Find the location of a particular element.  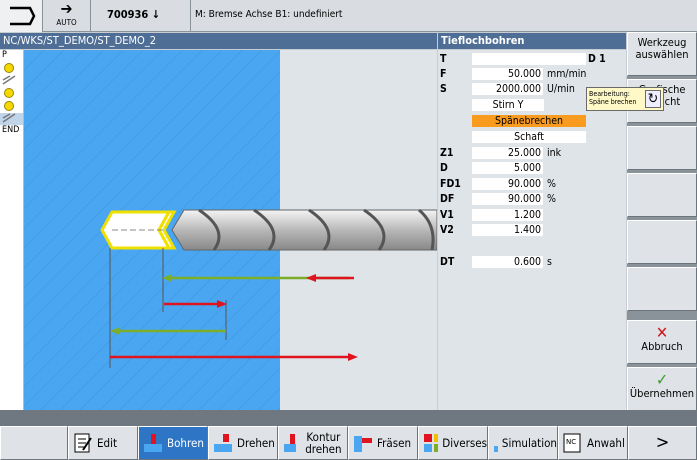

softkey-select-program: NC Anwahl is located at coordinates (593, 443).